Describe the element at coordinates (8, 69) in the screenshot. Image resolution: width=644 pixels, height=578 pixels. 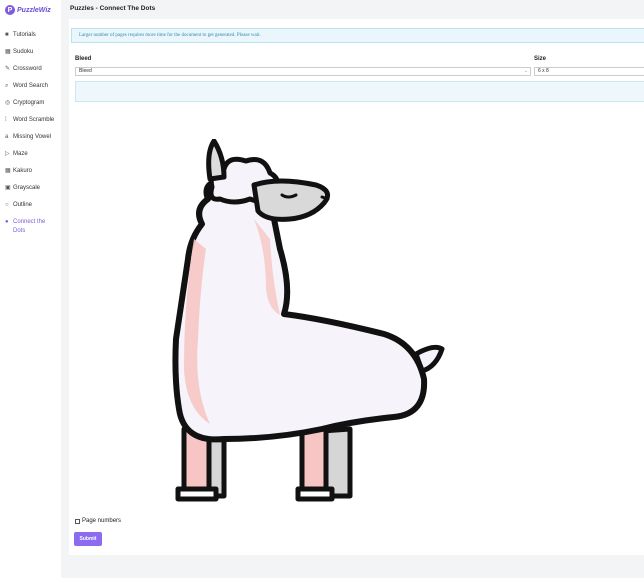
I see `crossword-icon: ✎` at that location.